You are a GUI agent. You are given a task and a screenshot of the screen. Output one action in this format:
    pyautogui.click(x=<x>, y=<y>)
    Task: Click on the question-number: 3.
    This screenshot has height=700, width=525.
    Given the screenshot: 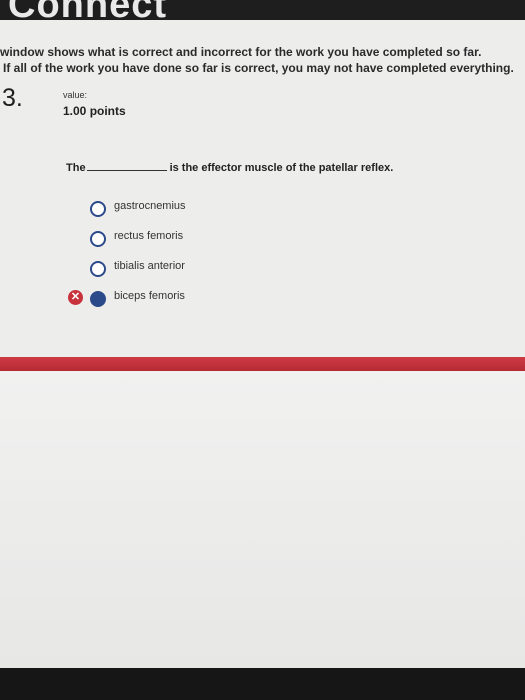 What is the action you would take?
    pyautogui.click(x=12, y=98)
    